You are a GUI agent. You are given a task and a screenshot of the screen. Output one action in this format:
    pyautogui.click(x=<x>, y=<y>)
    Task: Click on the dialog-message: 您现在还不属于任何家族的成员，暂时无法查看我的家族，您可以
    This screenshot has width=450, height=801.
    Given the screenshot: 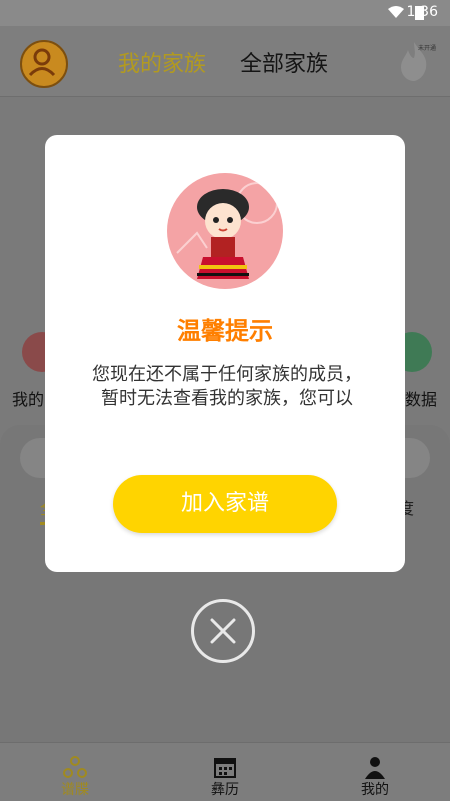 What is the action you would take?
    pyautogui.click(x=227, y=386)
    